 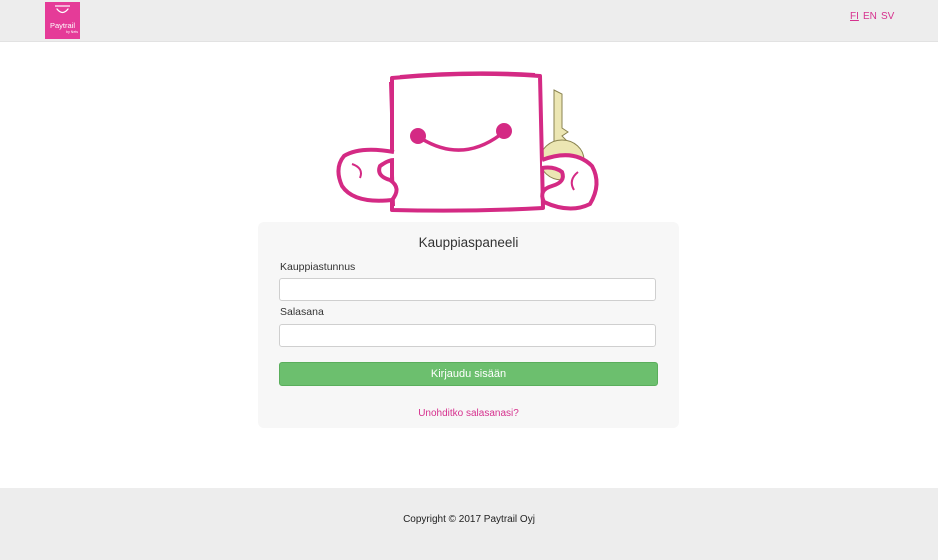 What do you see at coordinates (469, 519) in the screenshot?
I see `copyright-text: Copyright © 2017 Paytrail Oyj` at bounding box center [469, 519].